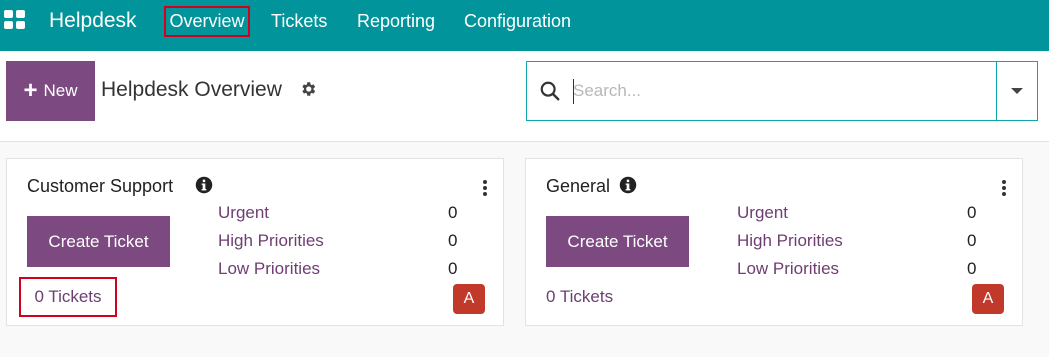 The height and width of the screenshot is (357, 1049). What do you see at coordinates (299, 21) in the screenshot?
I see `nav-tickets: Tickets` at bounding box center [299, 21].